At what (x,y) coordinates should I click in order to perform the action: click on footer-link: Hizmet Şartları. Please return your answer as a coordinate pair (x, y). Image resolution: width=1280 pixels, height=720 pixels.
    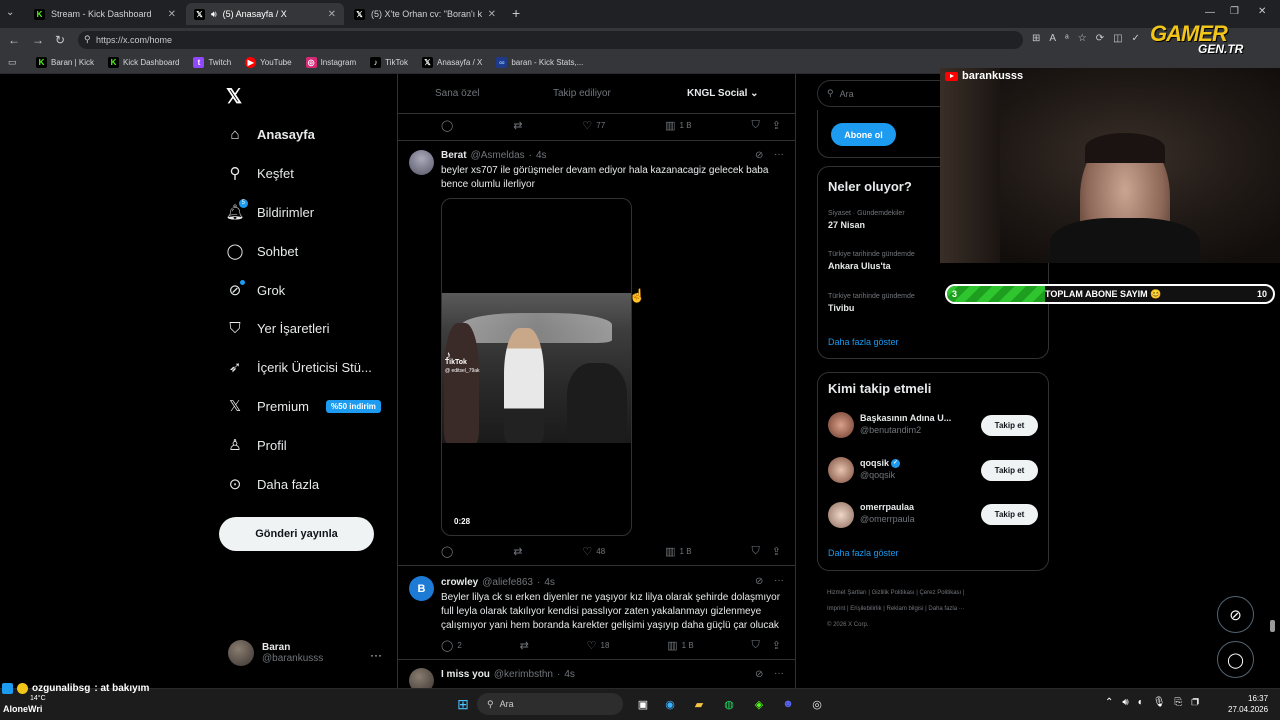
    Looking at the image, I should click on (847, 593).